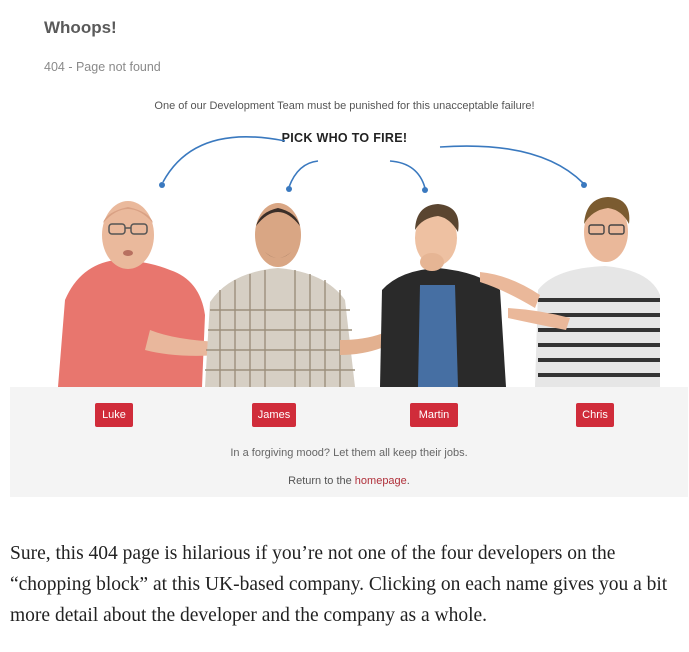 Image resolution: width=689 pixels, height=652 pixels. Describe the element at coordinates (511, 164) in the screenshot. I see `arrow-to-chris` at that location.